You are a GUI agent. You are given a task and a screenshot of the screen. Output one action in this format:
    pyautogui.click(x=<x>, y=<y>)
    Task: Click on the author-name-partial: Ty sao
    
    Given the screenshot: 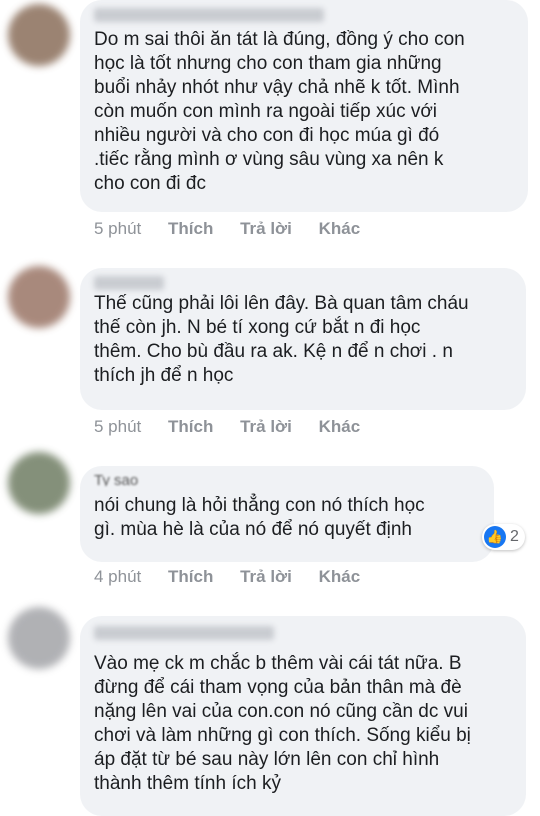 What is the action you would take?
    pyautogui.click(x=287, y=480)
    